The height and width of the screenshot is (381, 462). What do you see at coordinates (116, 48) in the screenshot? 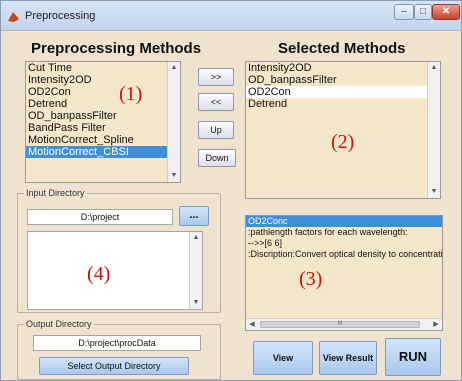
I see `methods-heading: Preprocessing Methods` at bounding box center [116, 48].